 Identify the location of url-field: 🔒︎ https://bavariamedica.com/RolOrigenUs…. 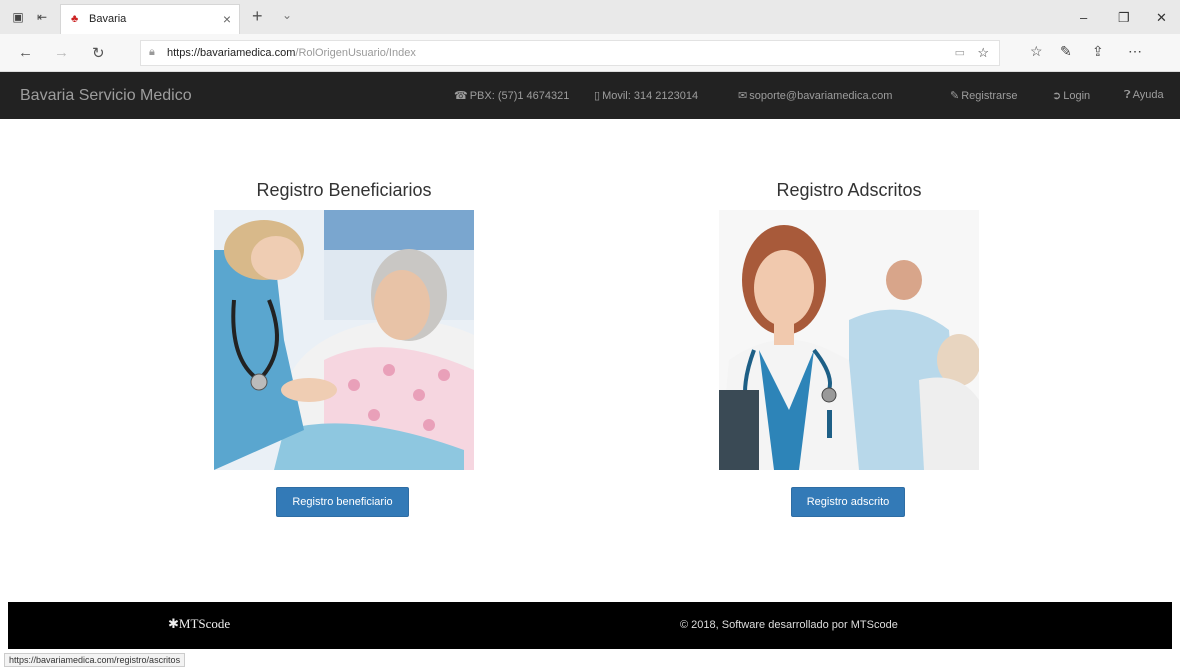
(570, 53).